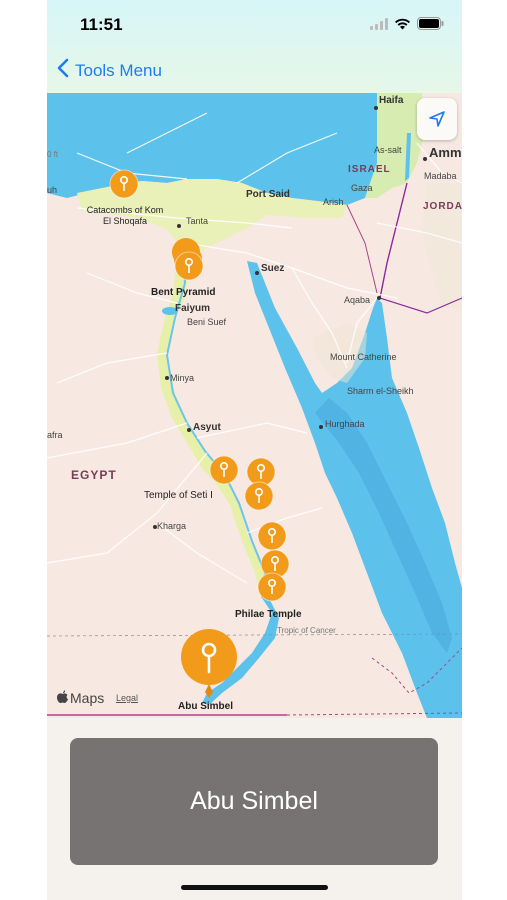 This screenshot has height=900, width=507. I want to click on status-icons, so click(407, 26).